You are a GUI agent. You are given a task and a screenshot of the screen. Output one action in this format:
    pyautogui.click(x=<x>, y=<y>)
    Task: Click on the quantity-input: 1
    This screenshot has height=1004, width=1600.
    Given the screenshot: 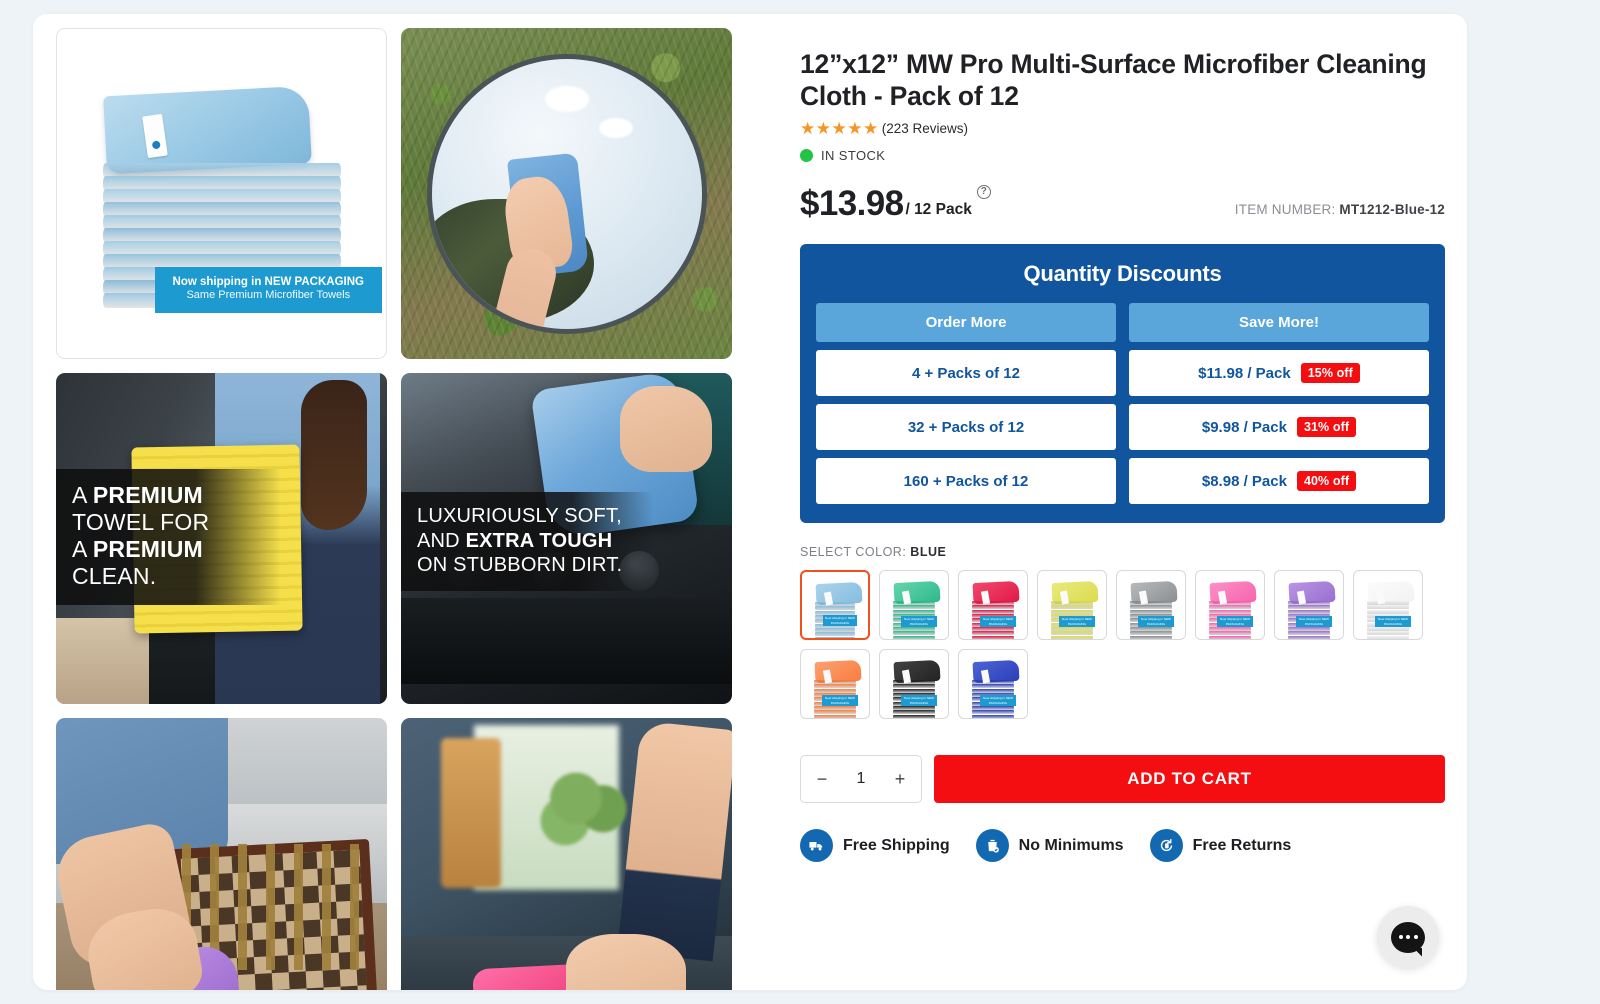 What is the action you would take?
    pyautogui.click(x=861, y=779)
    